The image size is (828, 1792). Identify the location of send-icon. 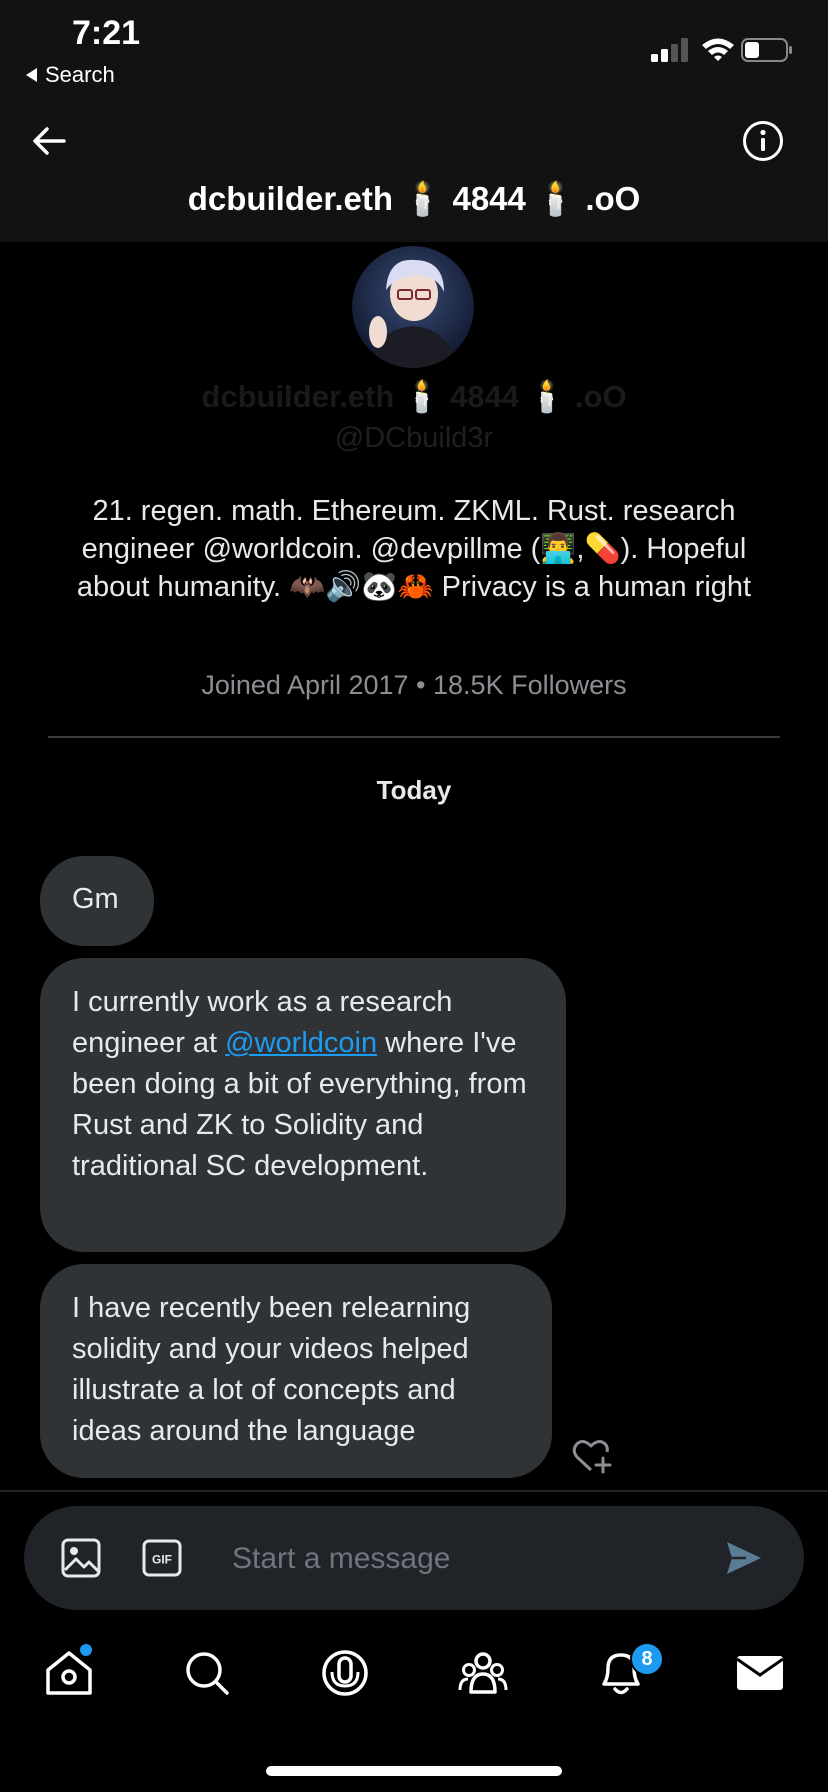
(744, 1558).